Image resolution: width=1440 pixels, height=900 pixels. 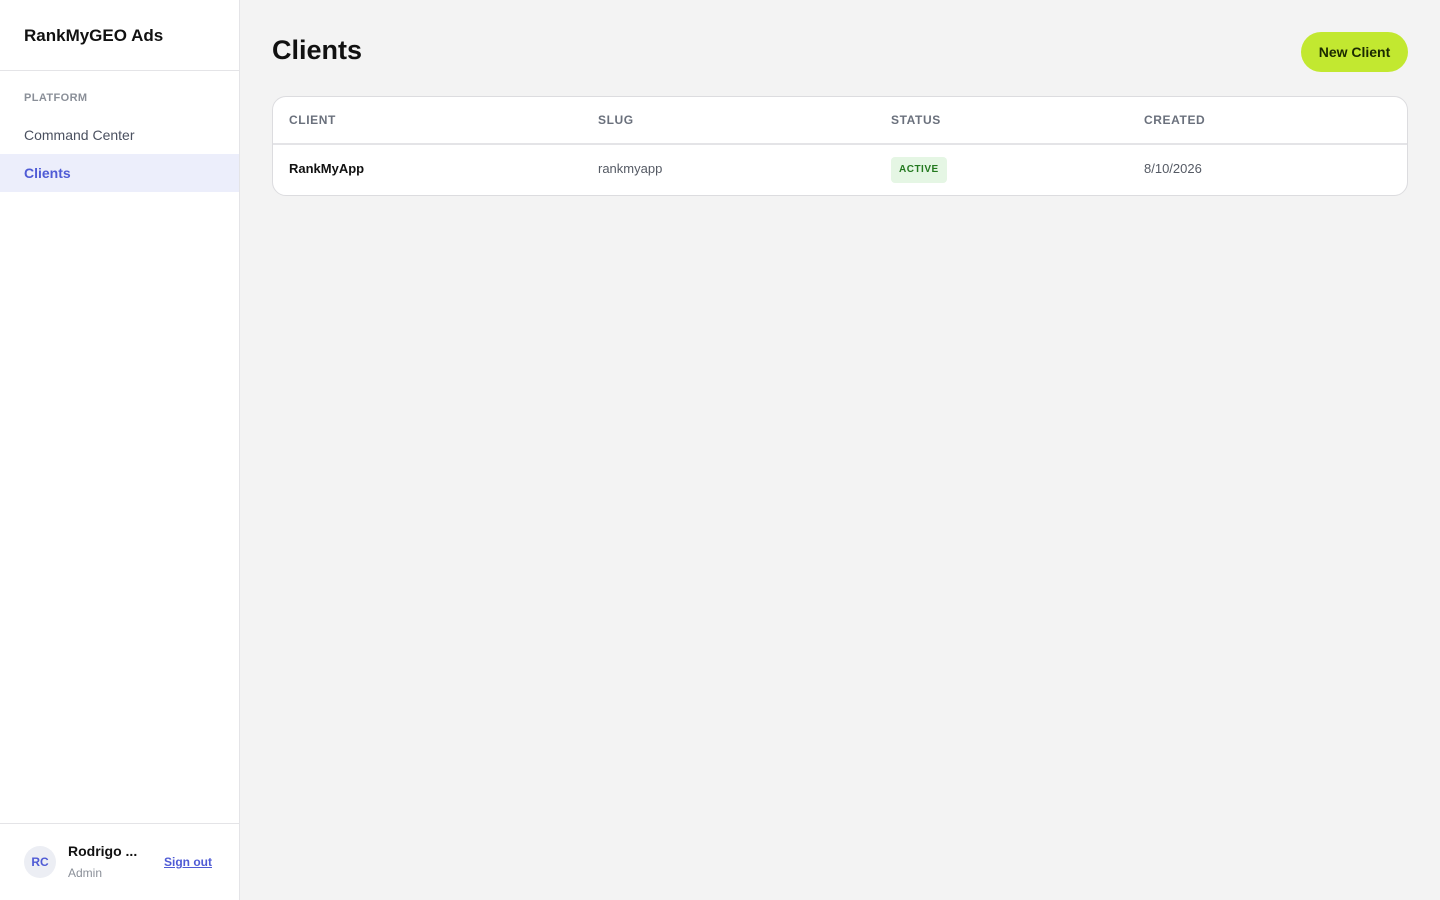 What do you see at coordinates (40, 862) in the screenshot?
I see `avatar: RC` at bounding box center [40, 862].